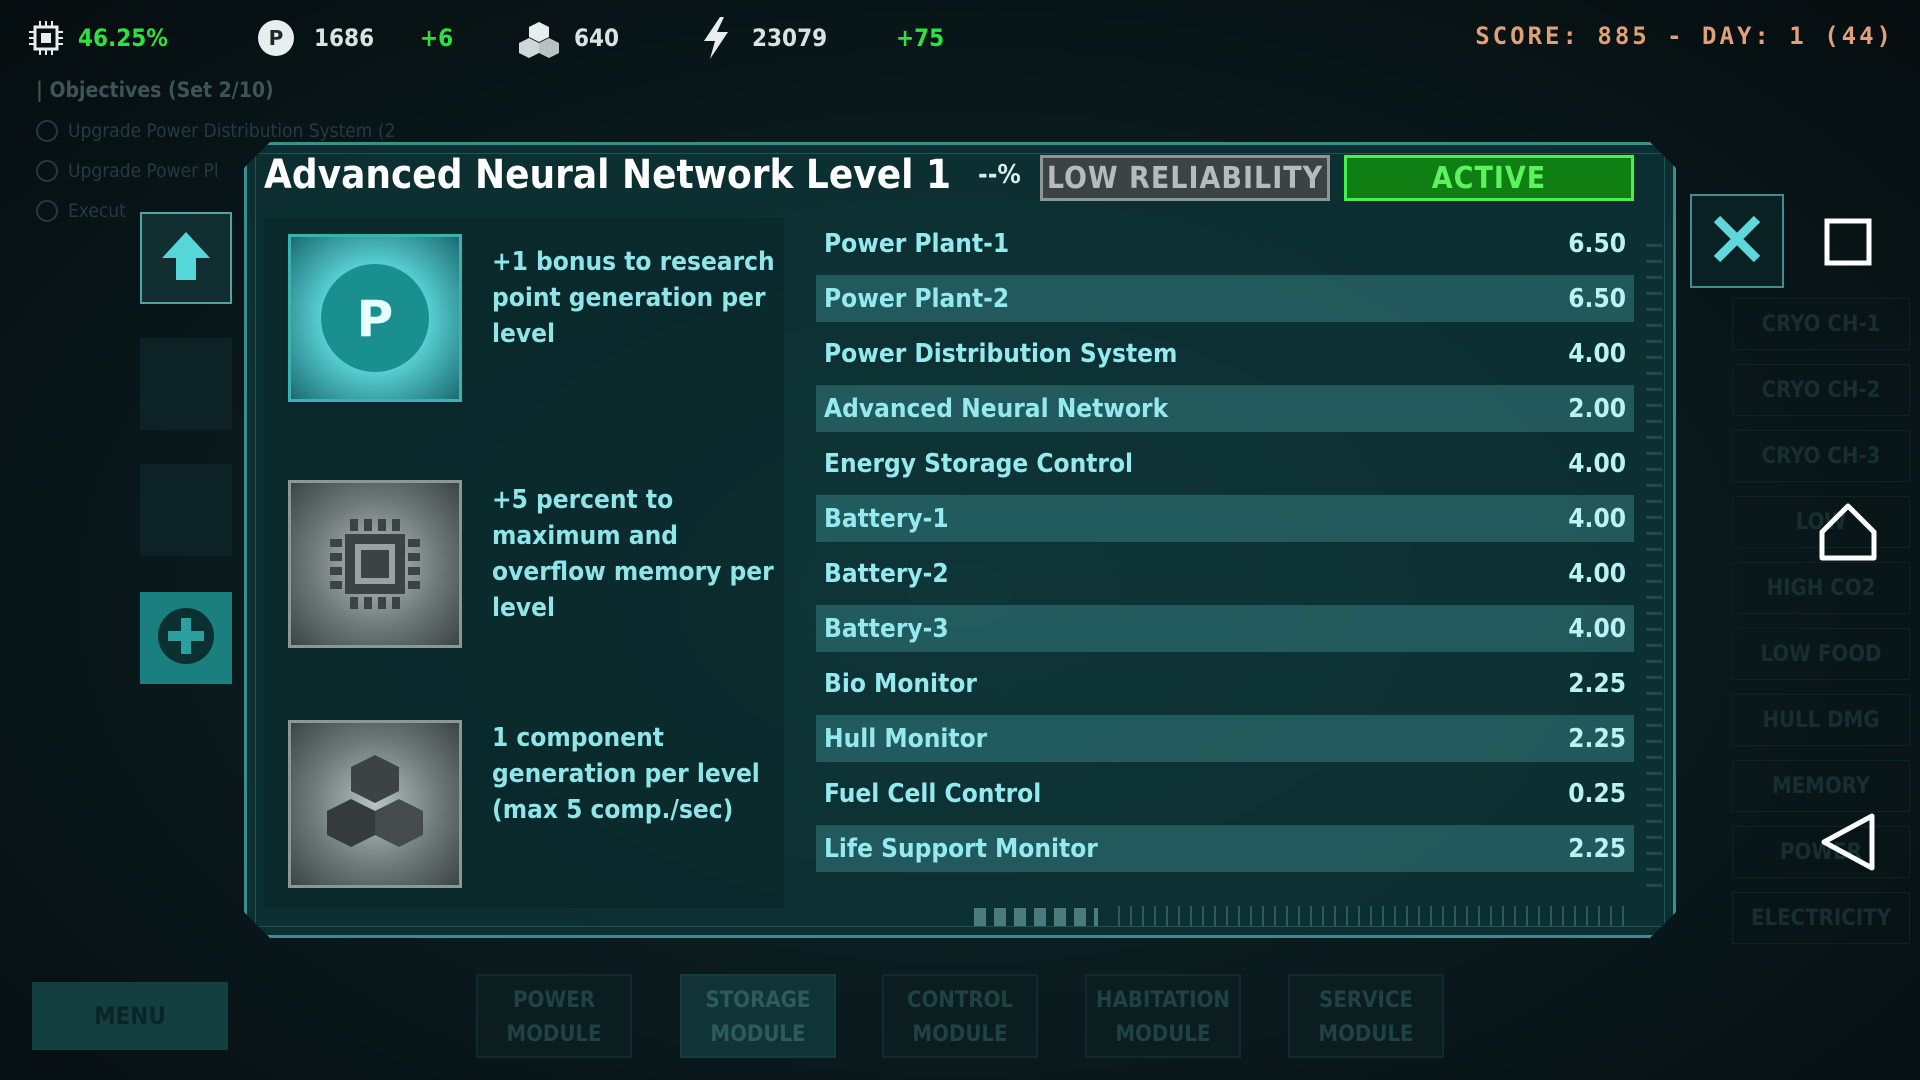 This screenshot has width=1920, height=1080. I want to click on arrow-up-icon, so click(186, 258).